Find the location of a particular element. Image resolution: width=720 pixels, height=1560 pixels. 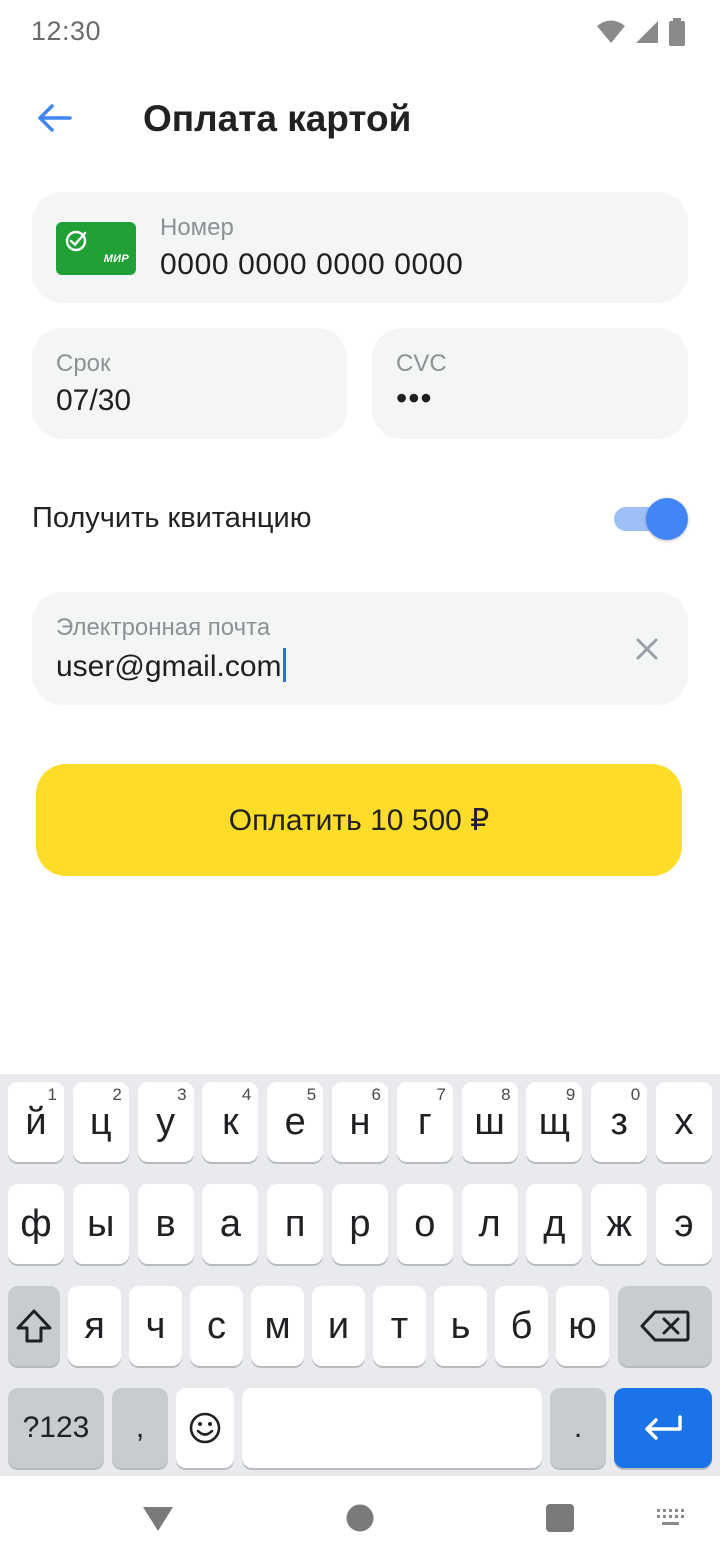

status-bar: 12:30 is located at coordinates (360, 33).